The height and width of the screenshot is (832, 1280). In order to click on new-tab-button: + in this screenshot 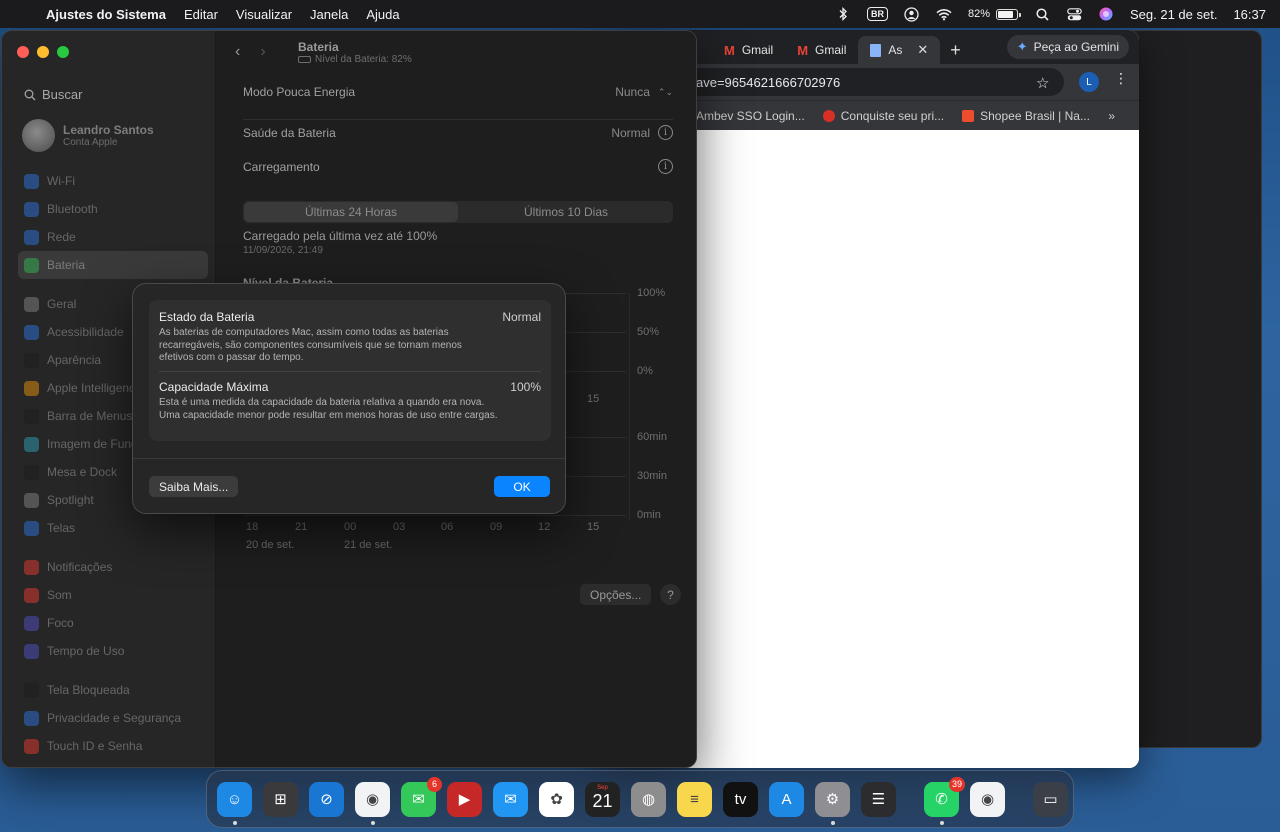, I will do `click(955, 50)`.